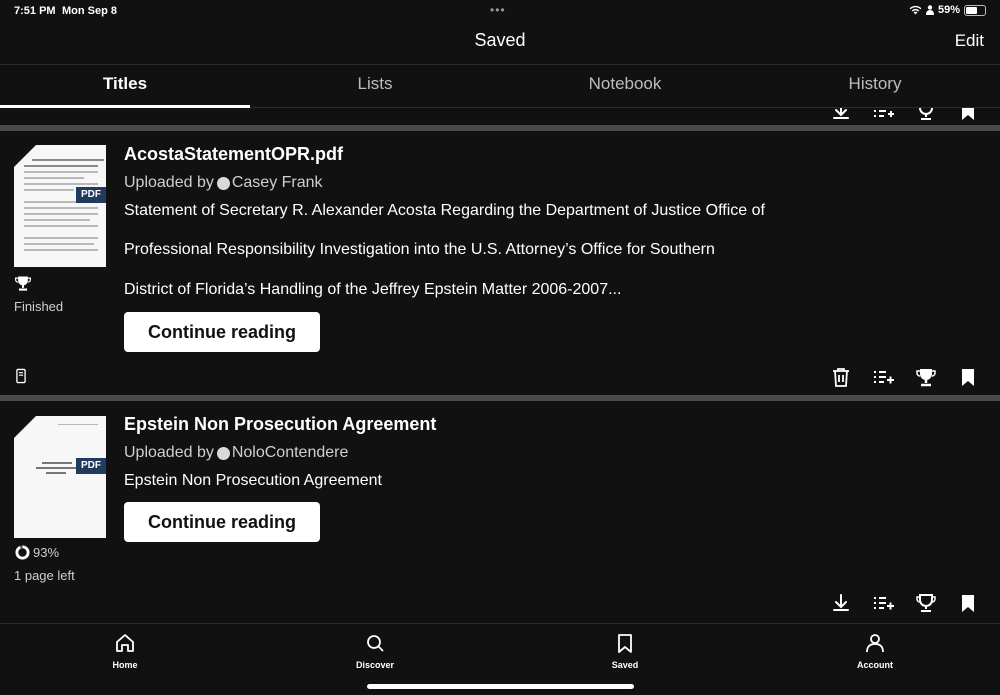 The height and width of the screenshot is (695, 1000). What do you see at coordinates (625, 86) in the screenshot?
I see `tab-notebook: Notebook` at bounding box center [625, 86].